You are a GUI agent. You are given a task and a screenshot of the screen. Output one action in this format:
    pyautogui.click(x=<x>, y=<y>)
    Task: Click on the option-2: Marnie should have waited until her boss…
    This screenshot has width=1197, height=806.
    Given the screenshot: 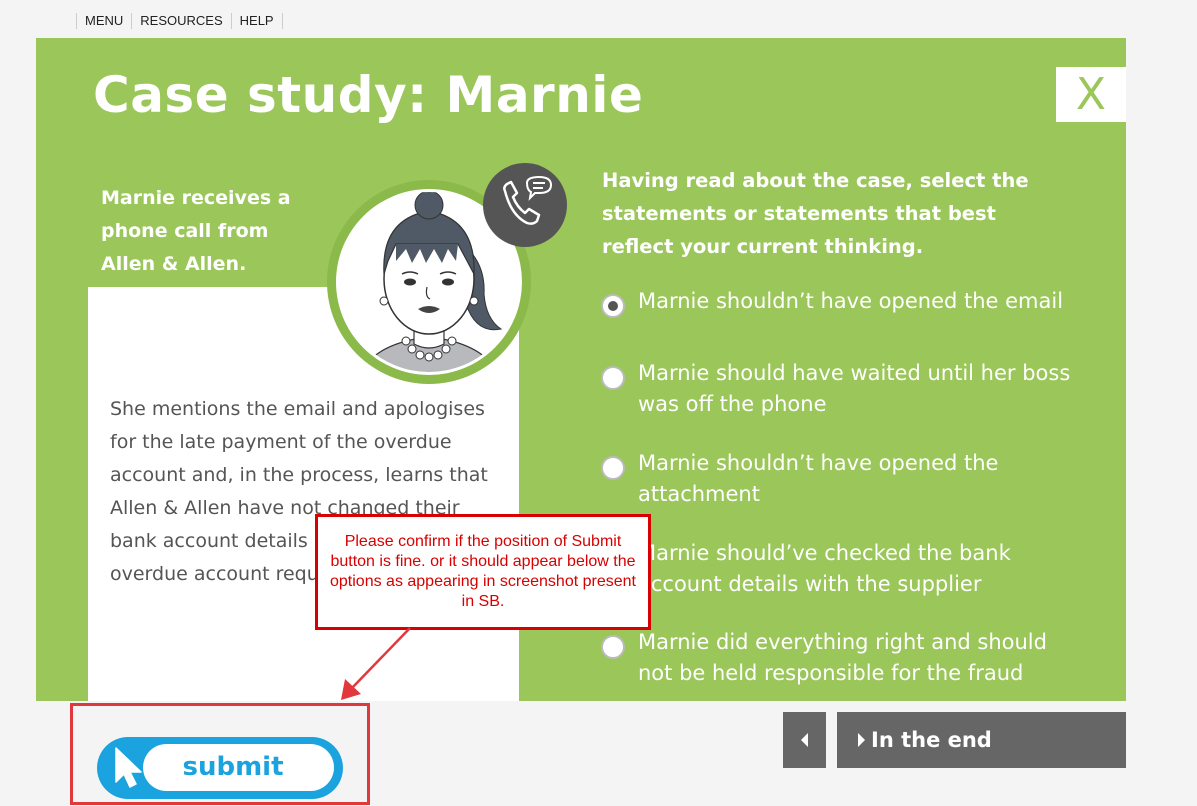 What is the action you would take?
    pyautogui.click(x=834, y=393)
    